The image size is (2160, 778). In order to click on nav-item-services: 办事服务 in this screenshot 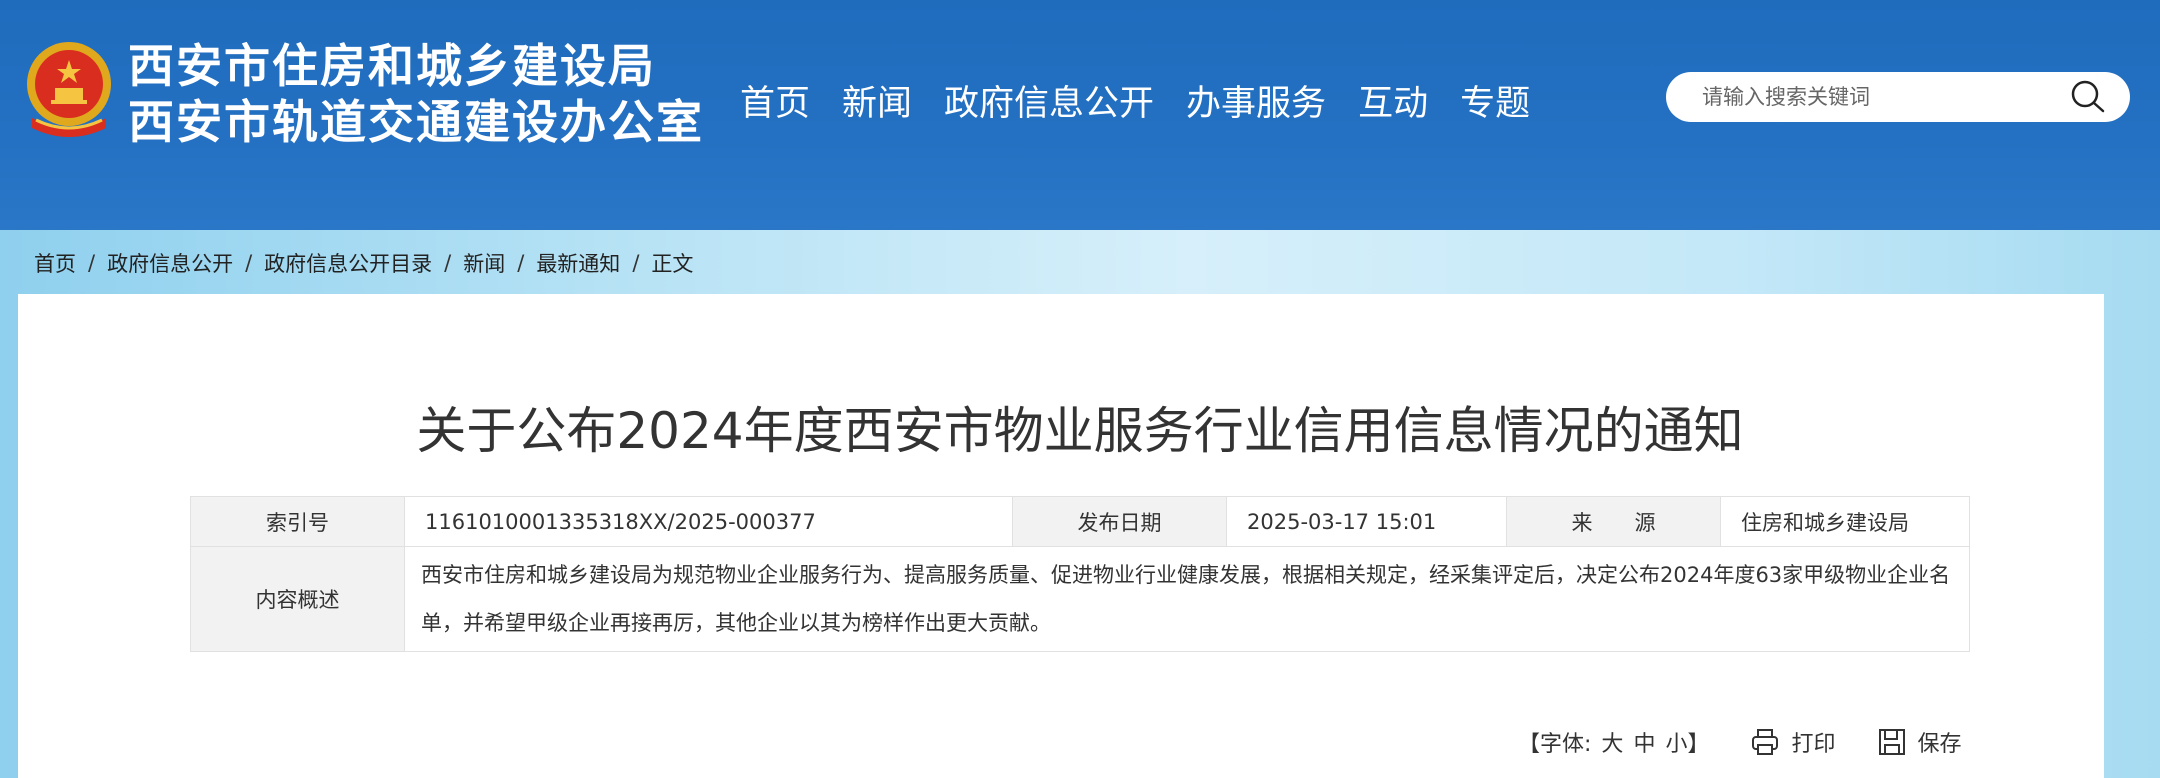, I will do `click(1256, 104)`.